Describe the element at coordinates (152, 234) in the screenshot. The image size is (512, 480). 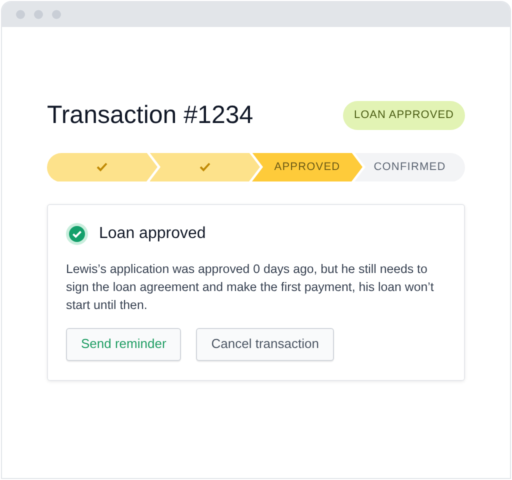
I see `card-title: Loan approved` at that location.